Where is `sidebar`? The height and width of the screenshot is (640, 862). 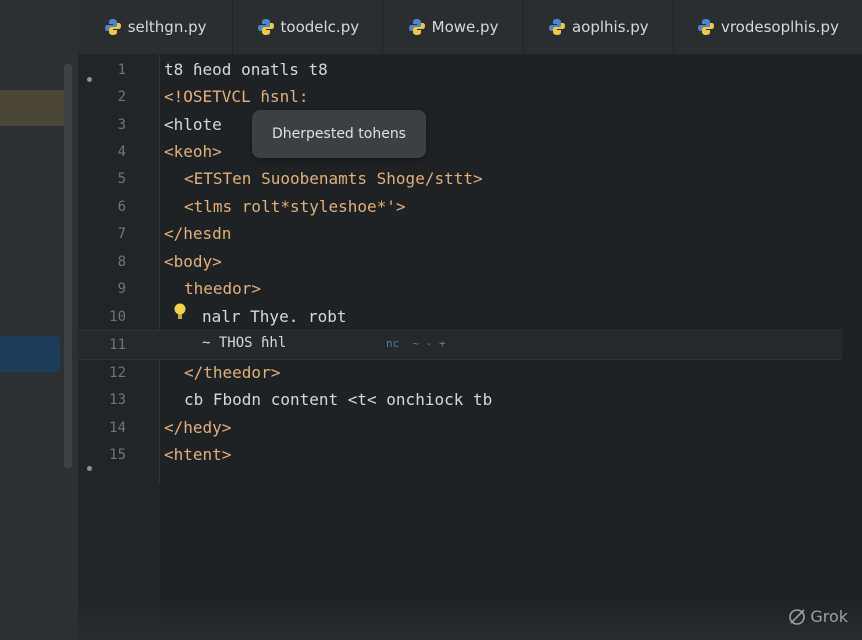
sidebar is located at coordinates (45, 320).